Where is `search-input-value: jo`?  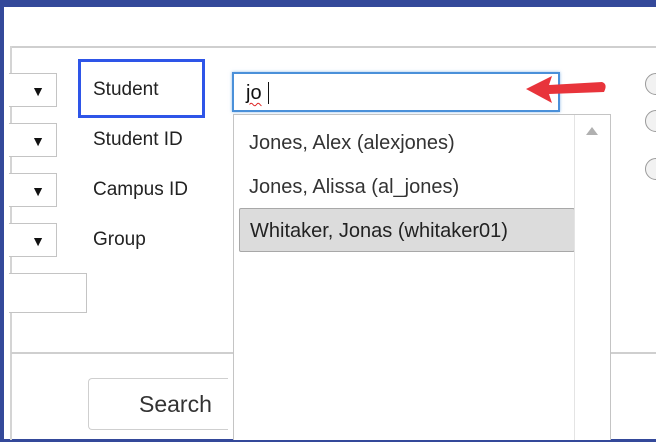
search-input-value: jo is located at coordinates (254, 93).